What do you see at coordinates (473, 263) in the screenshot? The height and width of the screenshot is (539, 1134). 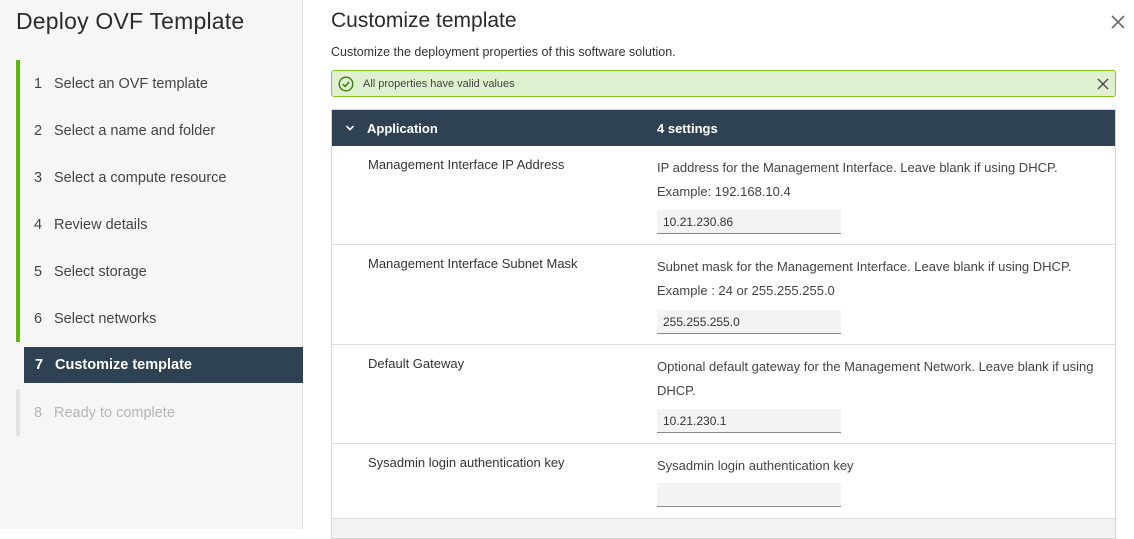 I see `property-label: Management Interface Subnet Mask` at bounding box center [473, 263].